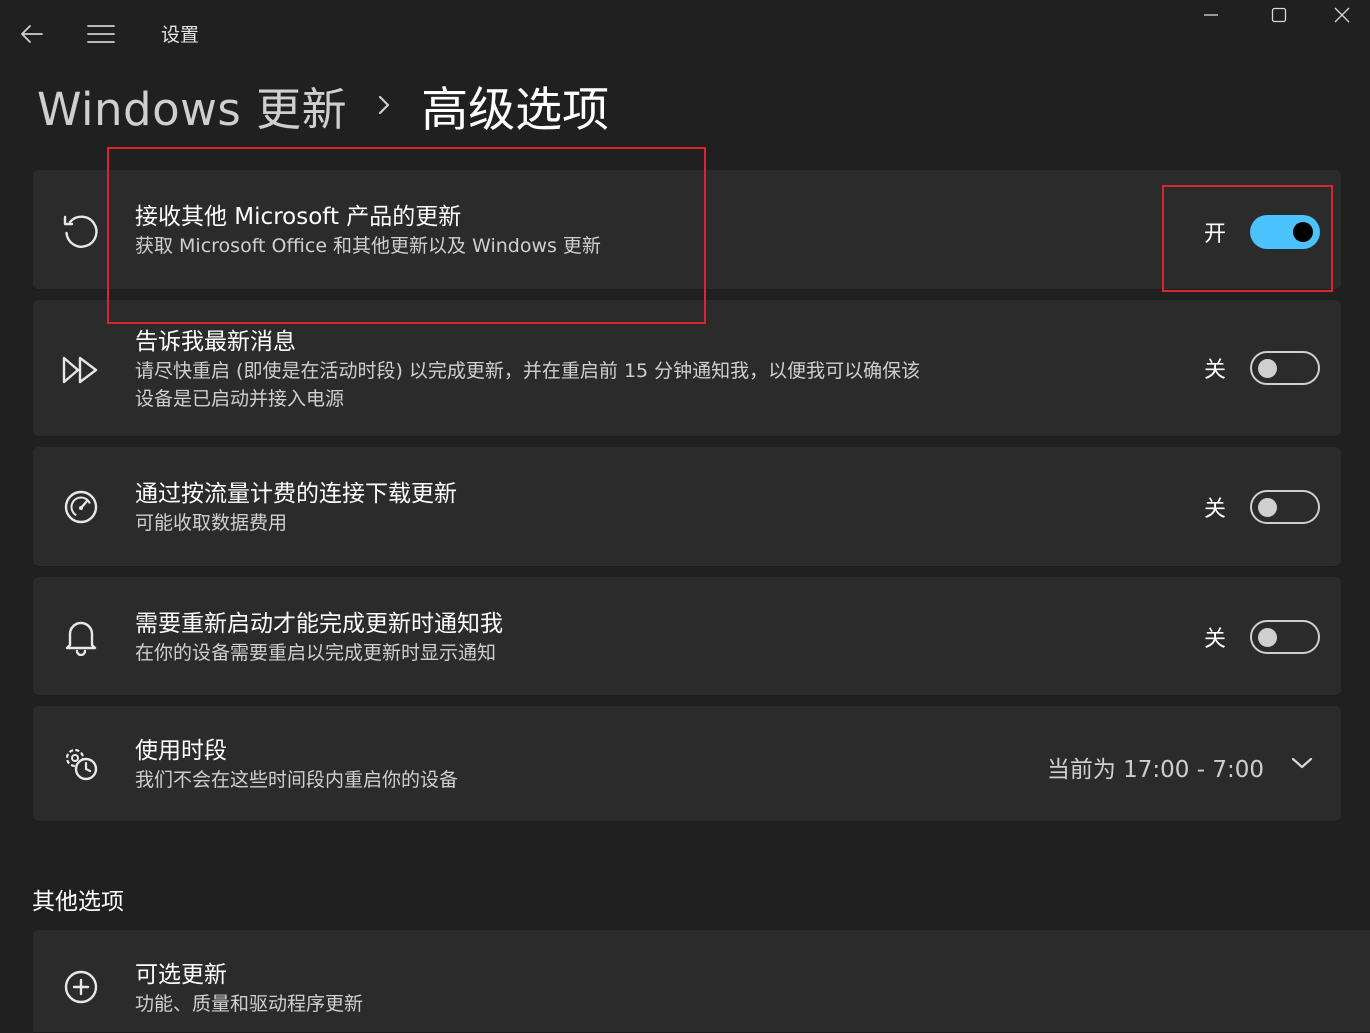  I want to click on toggle-switch-other-microsoft-updates, so click(1285, 232).